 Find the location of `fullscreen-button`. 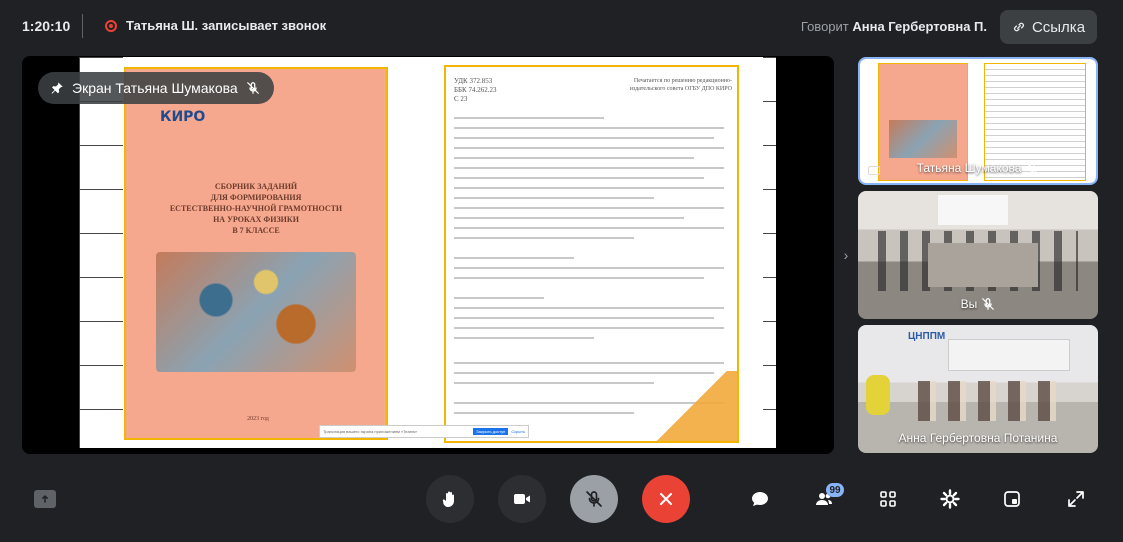

fullscreen-button is located at coordinates (1076, 499).